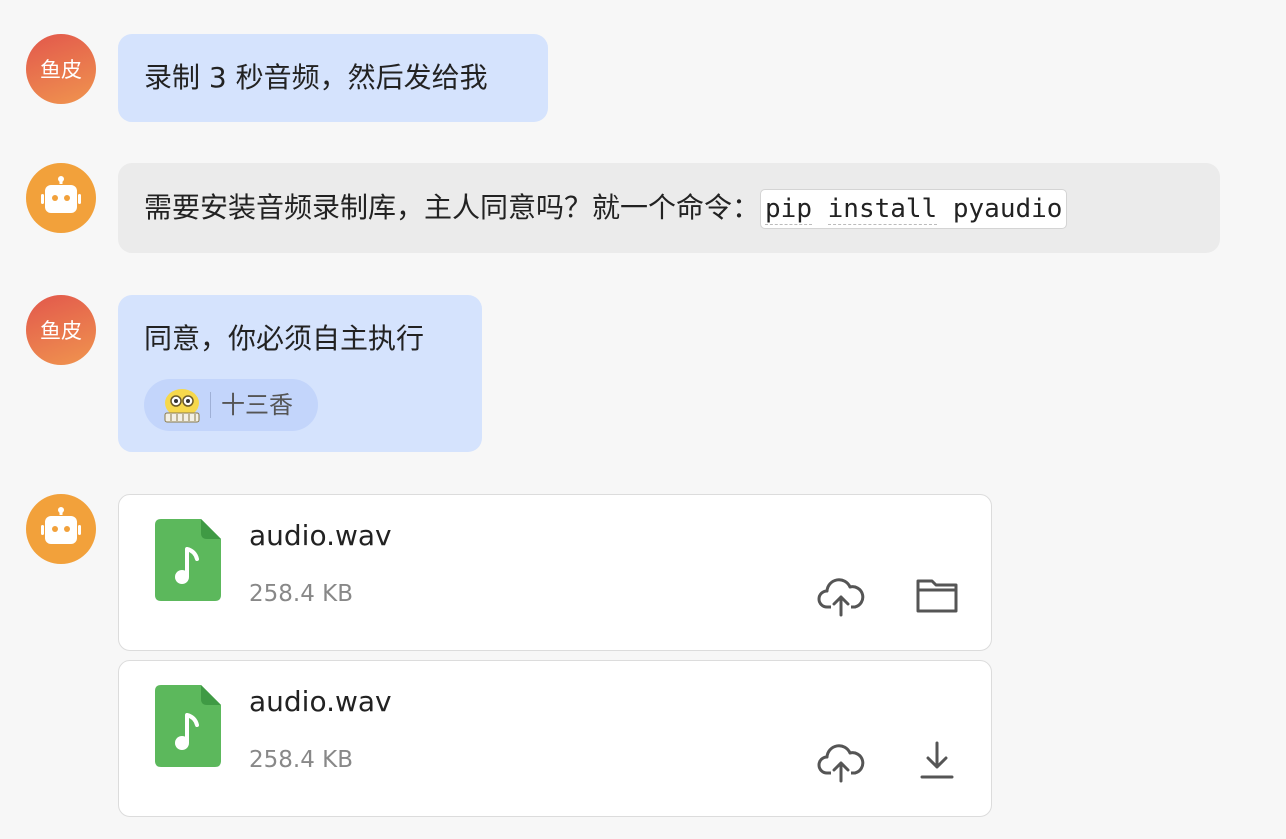  I want to click on code-token: install, so click(882, 209).